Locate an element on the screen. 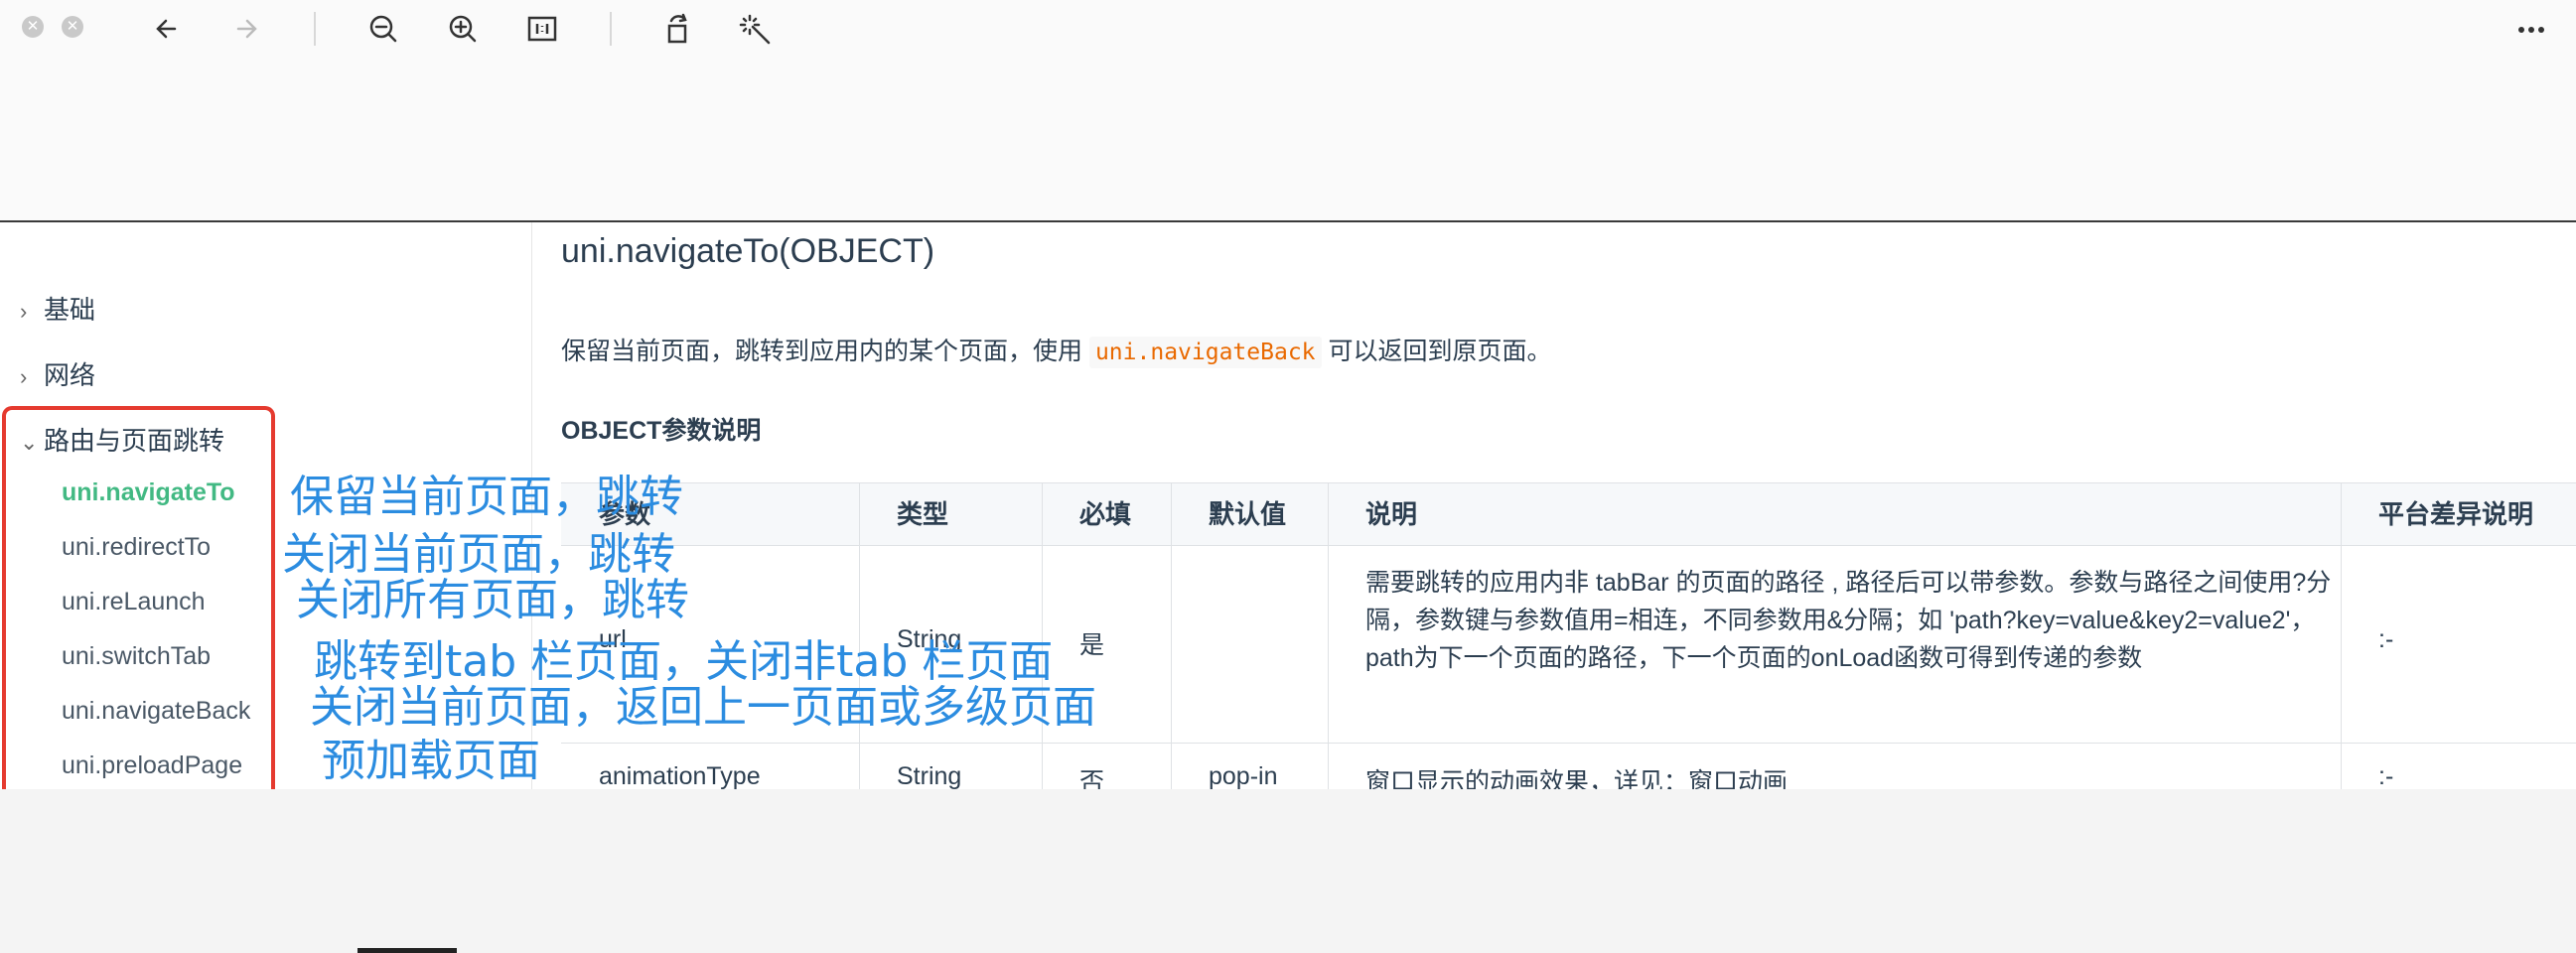 The width and height of the screenshot is (2576, 953). description-text: 保留当前页面，跳转到应用内的某个页面，使用 is located at coordinates (825, 351).